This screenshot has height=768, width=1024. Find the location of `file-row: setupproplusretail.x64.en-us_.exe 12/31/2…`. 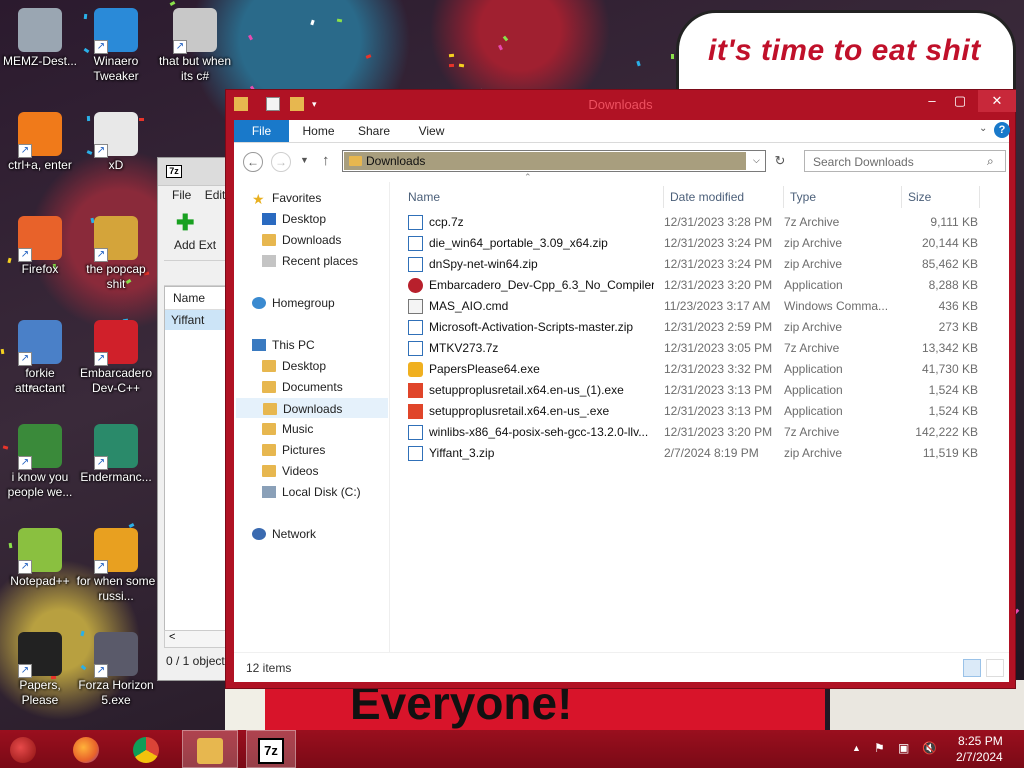

file-row: setupproplusretail.x64.en-us_.exe 12/31/2… is located at coordinates (702, 411).